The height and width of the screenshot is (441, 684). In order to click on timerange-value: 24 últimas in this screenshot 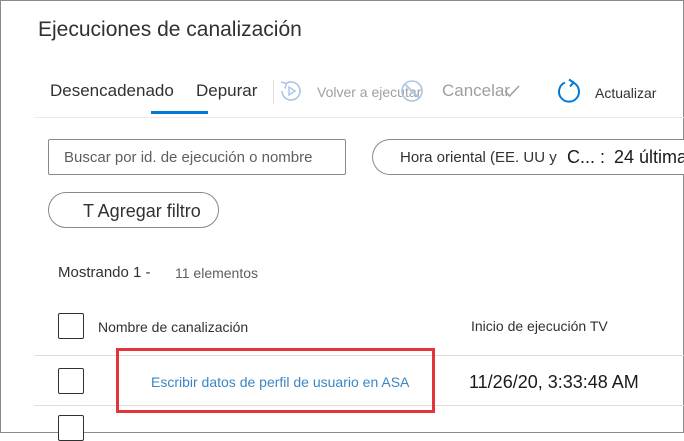, I will do `click(649, 157)`.